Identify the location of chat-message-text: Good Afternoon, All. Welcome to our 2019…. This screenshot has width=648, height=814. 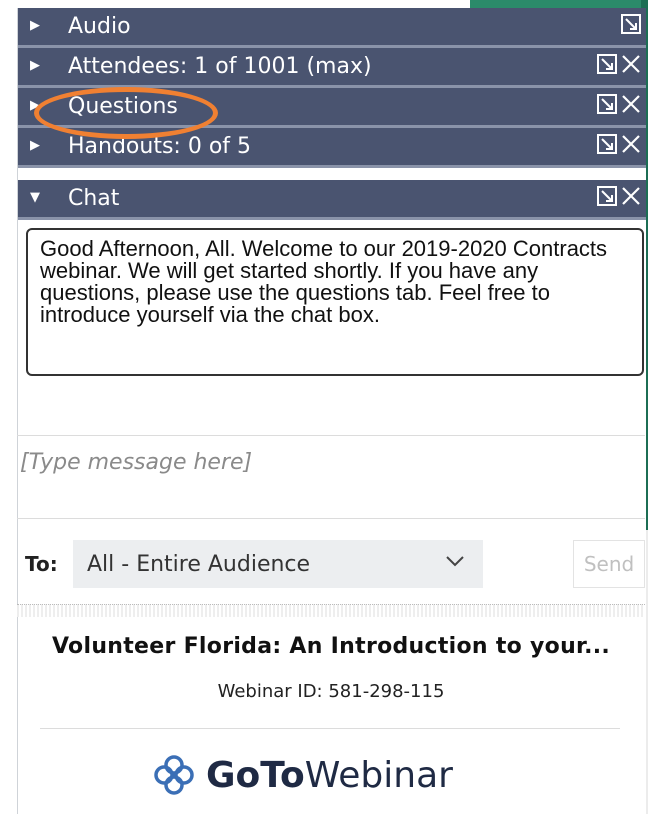
(324, 281).